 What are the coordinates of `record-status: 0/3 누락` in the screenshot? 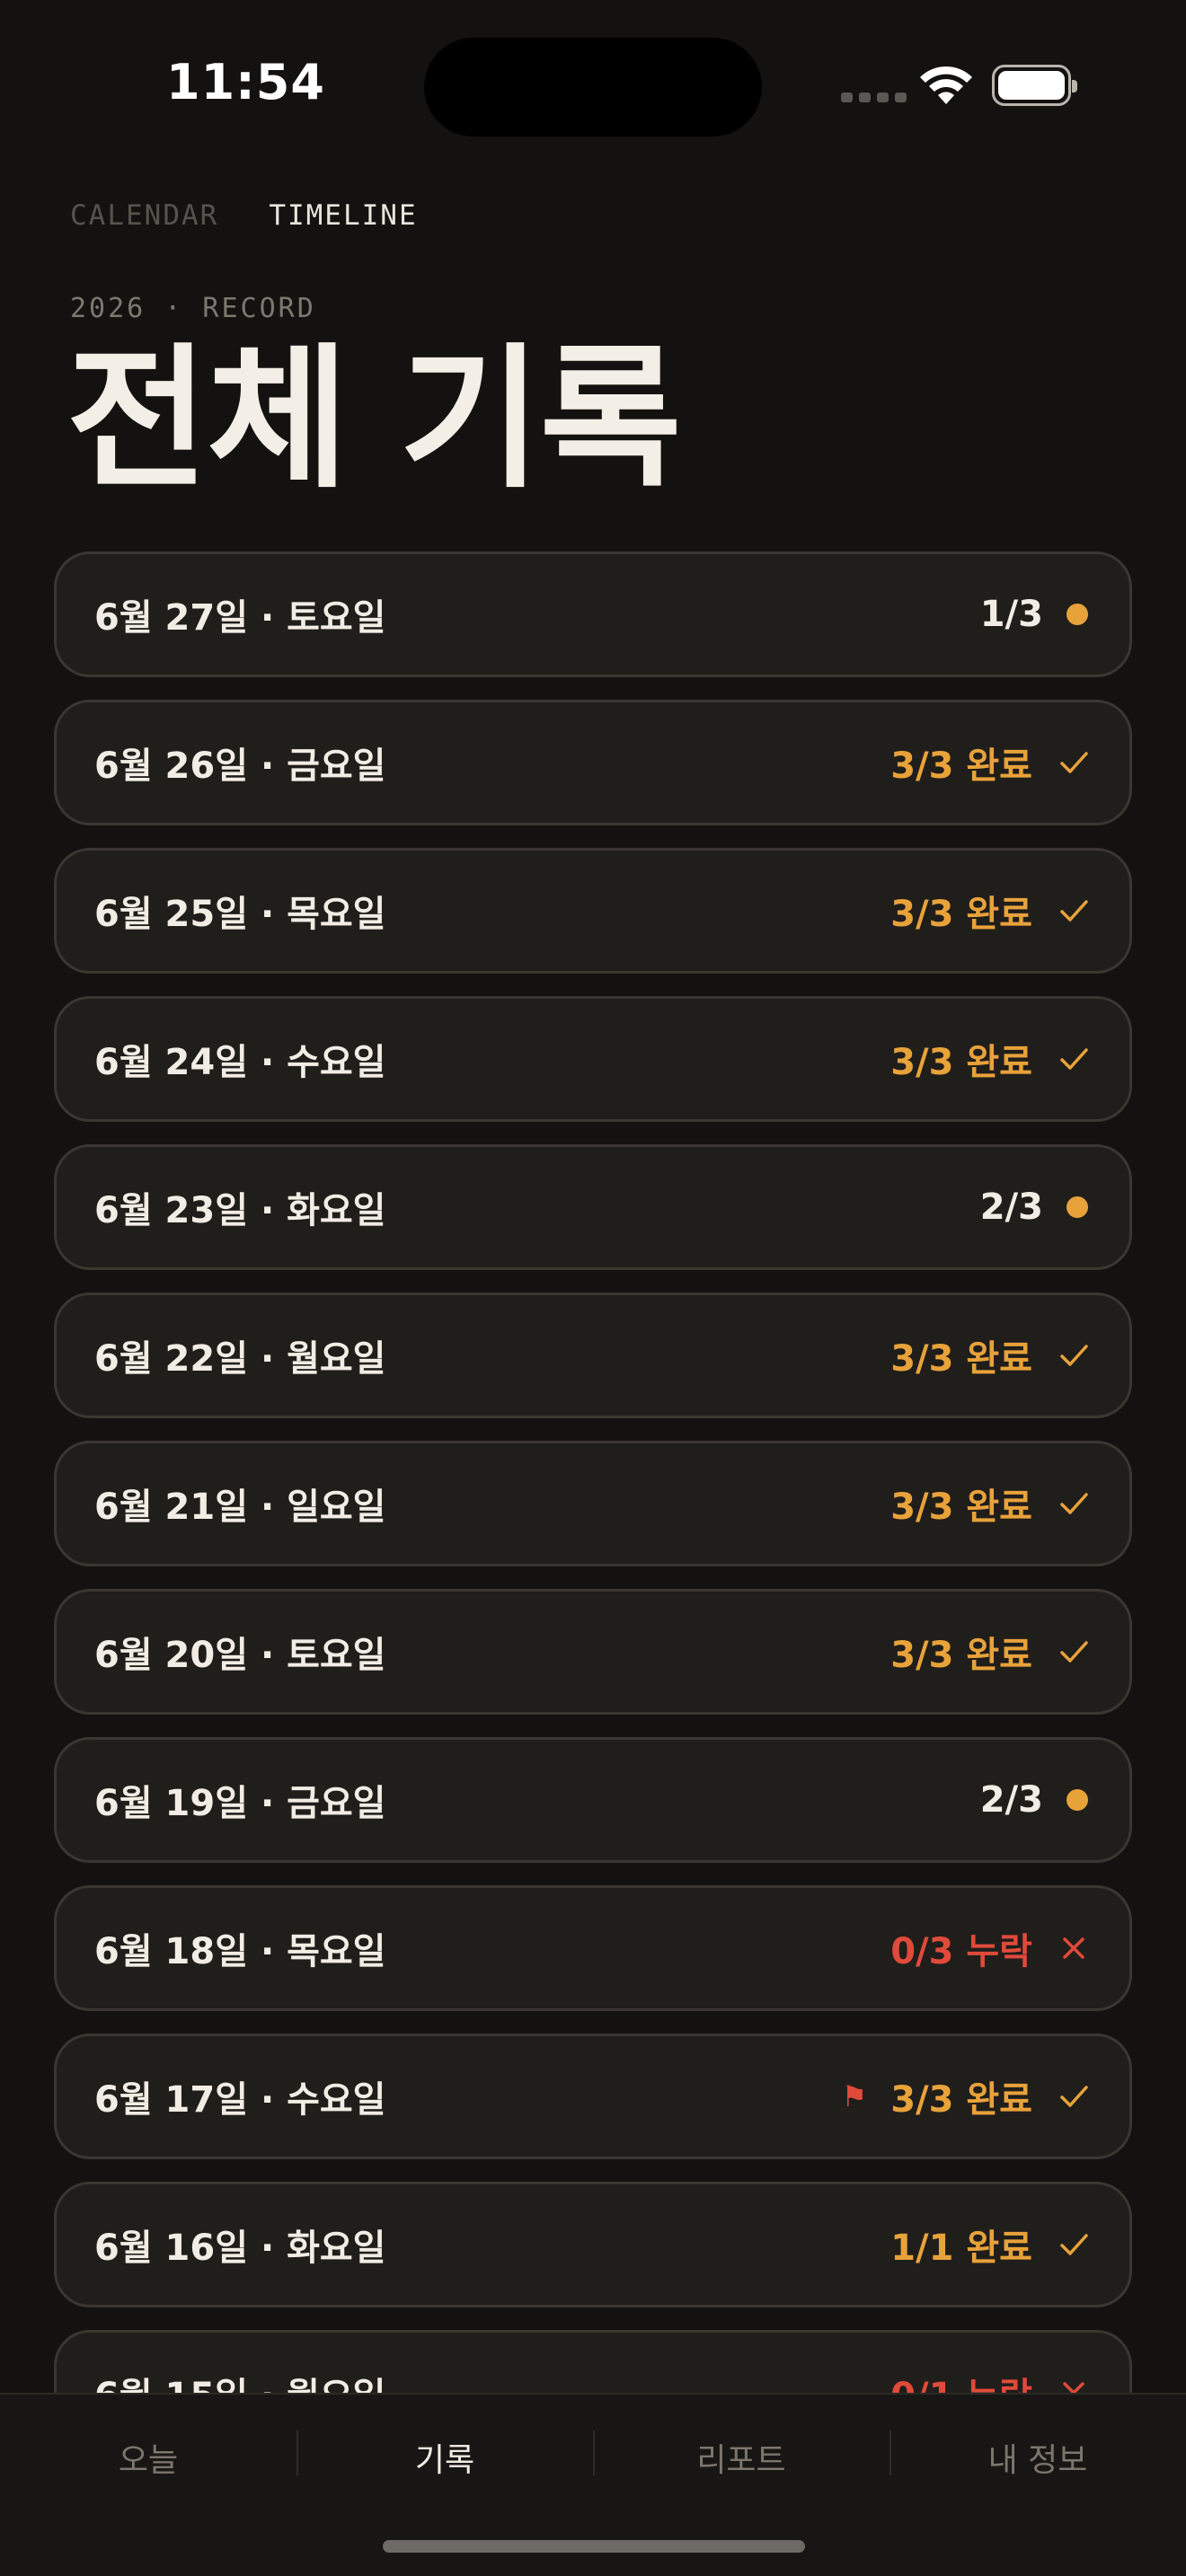 It's located at (961, 1951).